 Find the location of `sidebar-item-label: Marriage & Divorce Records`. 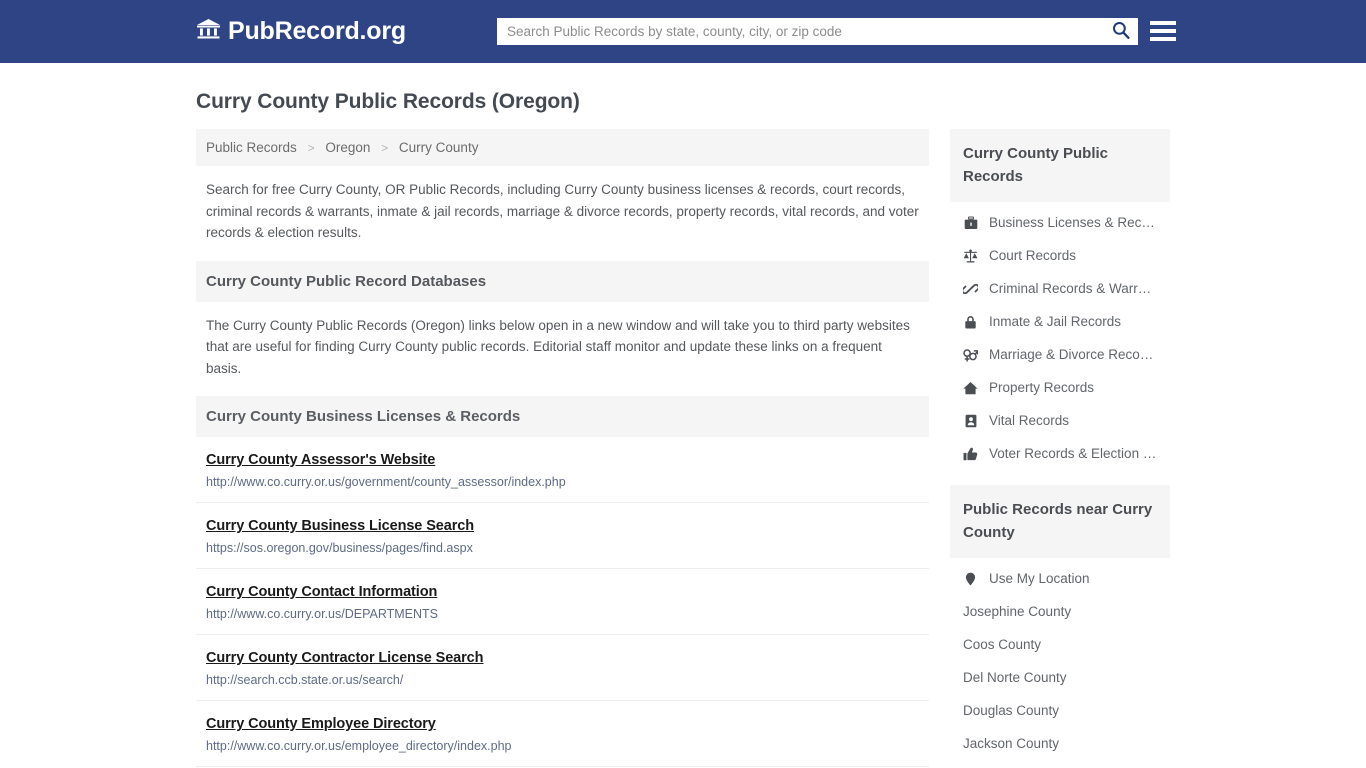

sidebar-item-label: Marriage & Divorce Records is located at coordinates (1073, 354).